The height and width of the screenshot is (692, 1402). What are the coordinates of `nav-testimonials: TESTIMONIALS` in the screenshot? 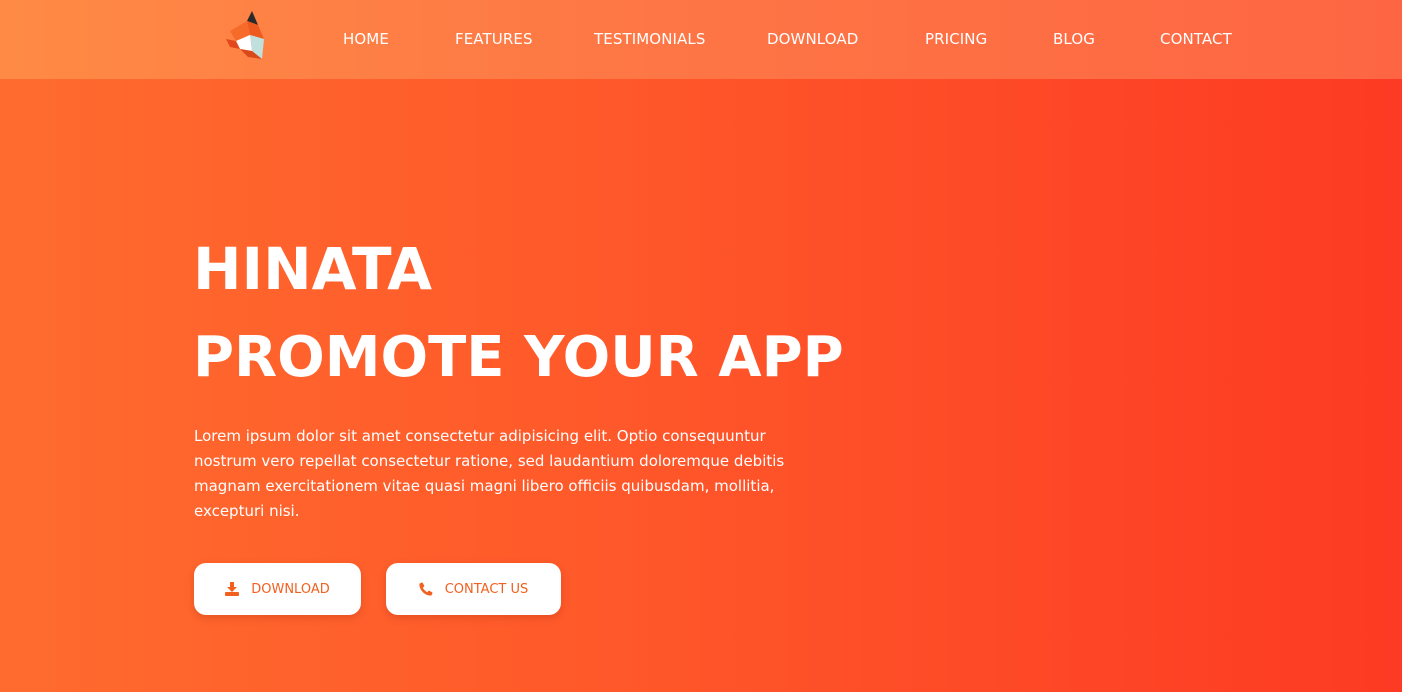 It's located at (649, 39).